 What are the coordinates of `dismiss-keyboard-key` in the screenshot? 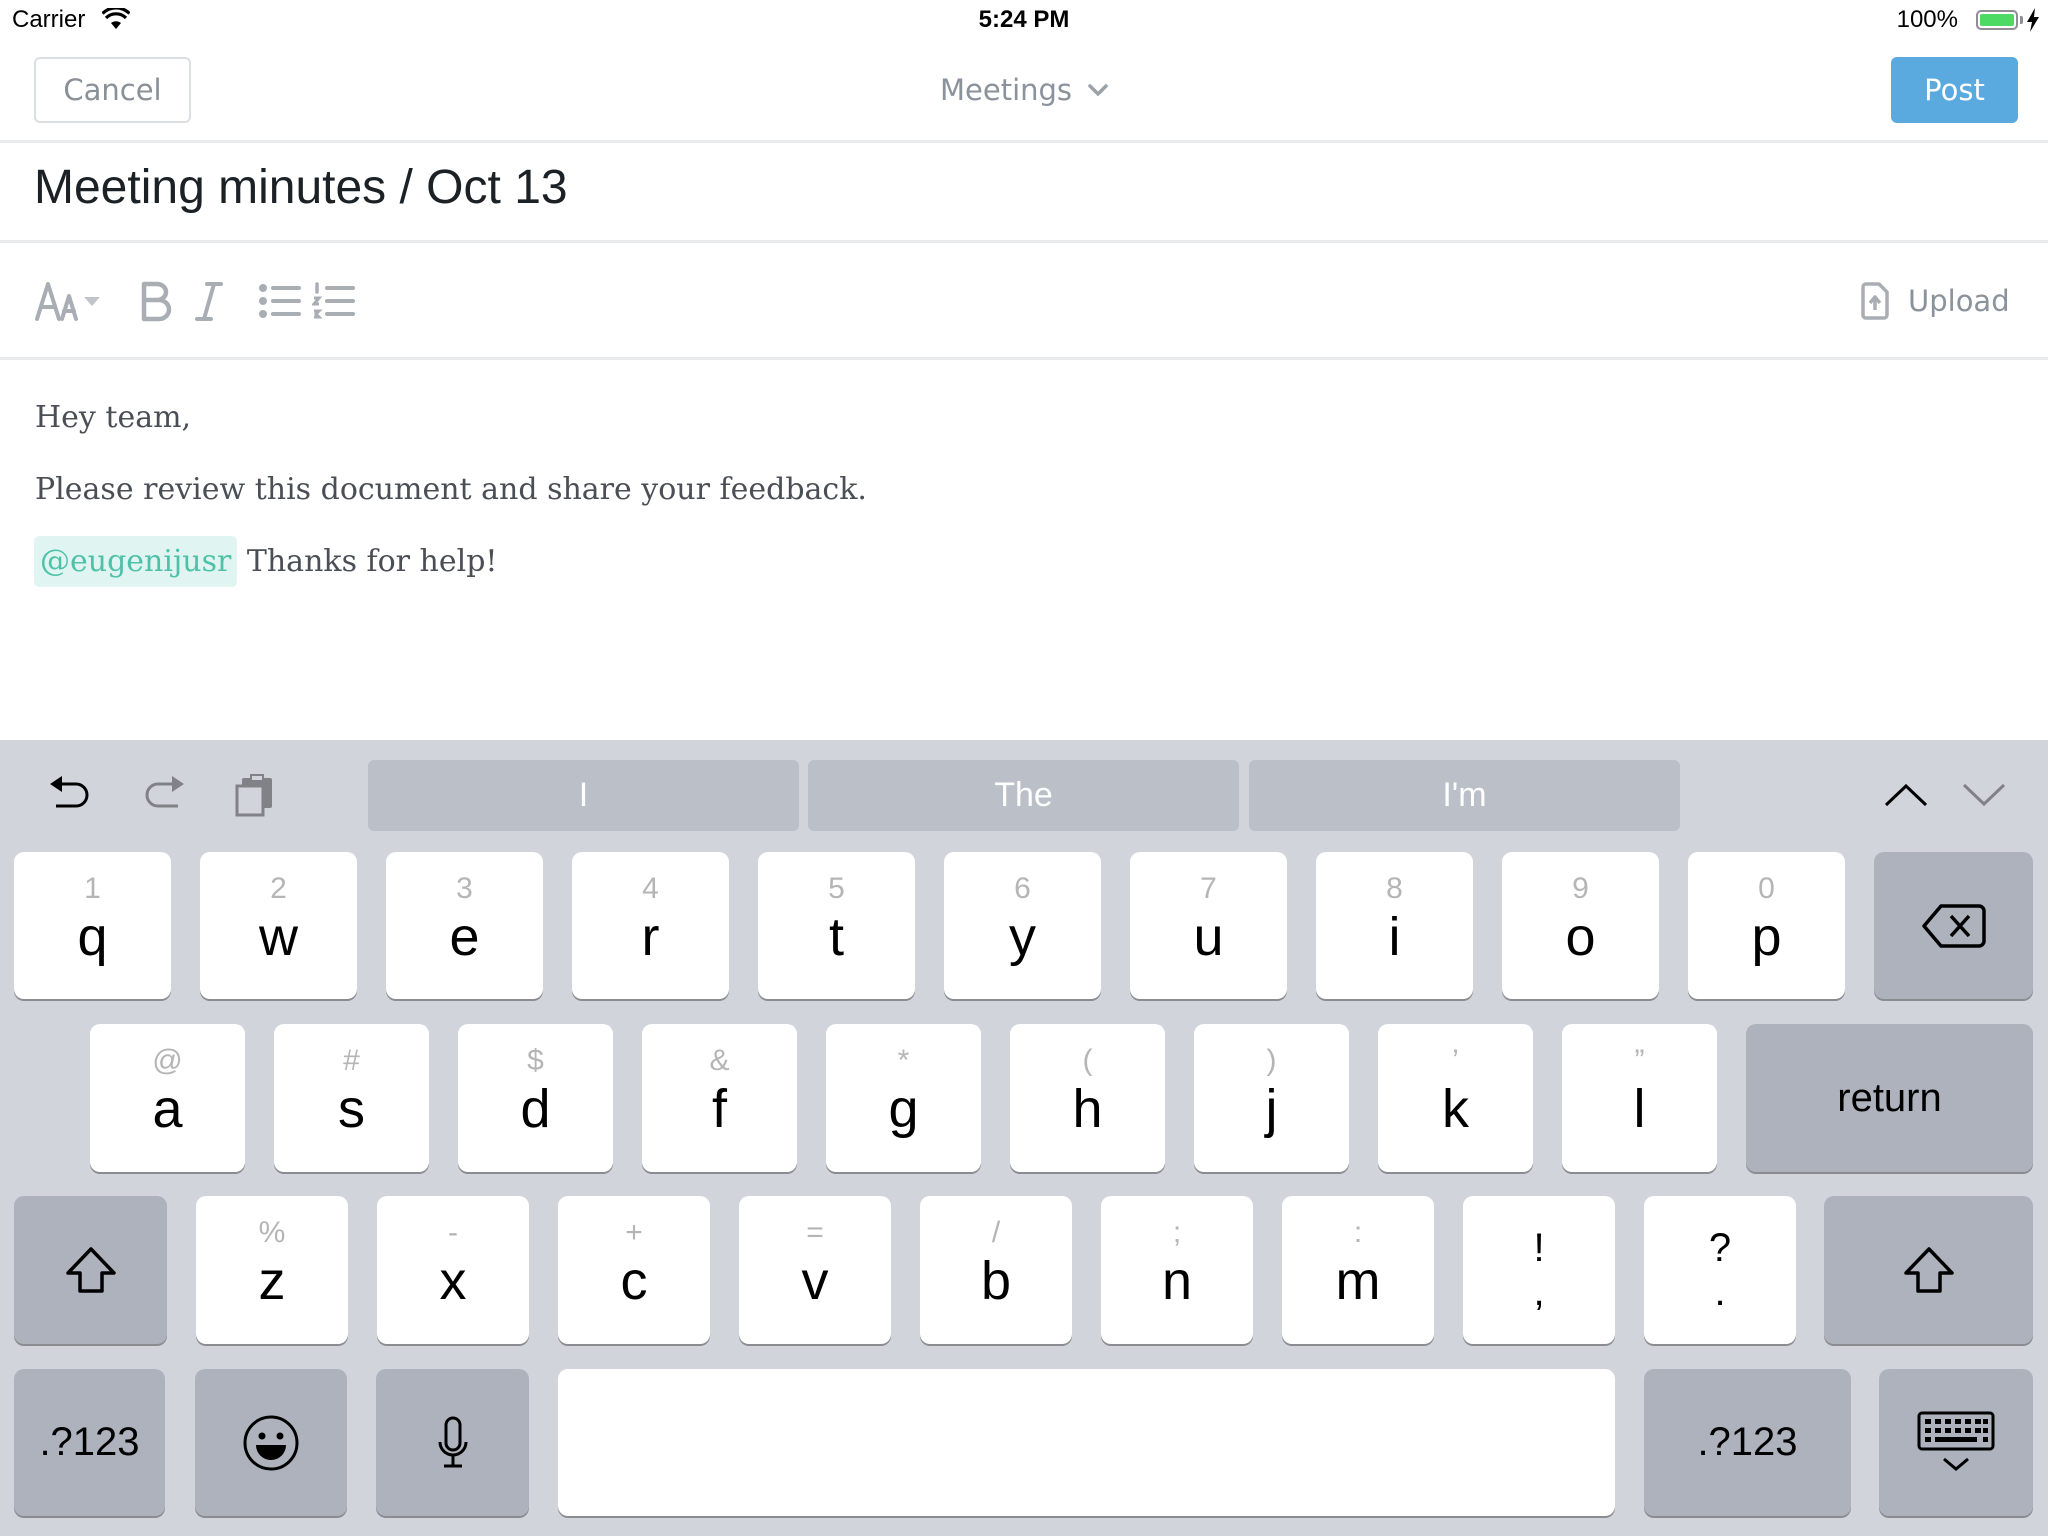 It's located at (1956, 1442).